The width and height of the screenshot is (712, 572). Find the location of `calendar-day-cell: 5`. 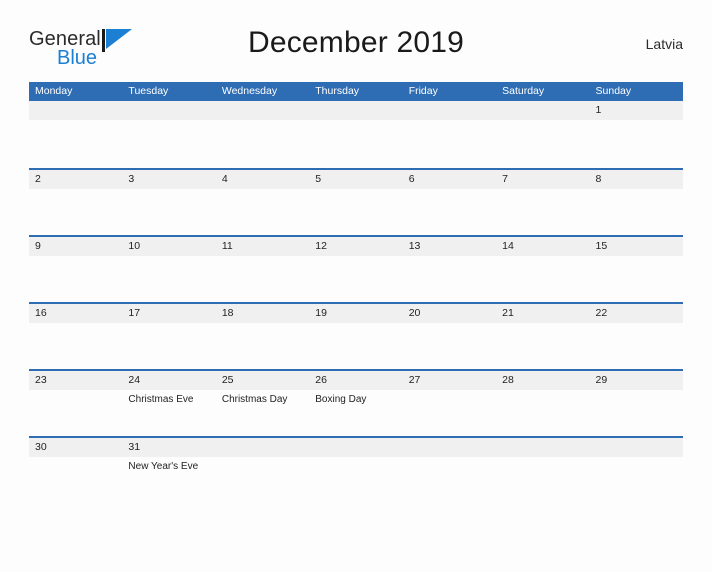

calendar-day-cell: 5 is located at coordinates (356, 202).